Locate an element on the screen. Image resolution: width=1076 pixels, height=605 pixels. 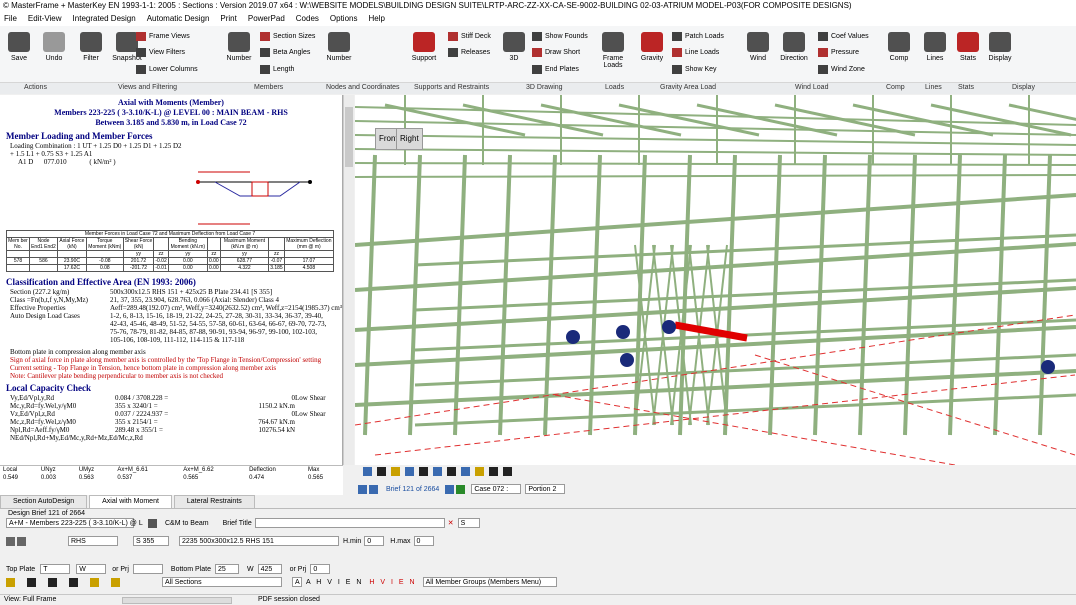
support-button: Support is located at coordinates (424, 47).